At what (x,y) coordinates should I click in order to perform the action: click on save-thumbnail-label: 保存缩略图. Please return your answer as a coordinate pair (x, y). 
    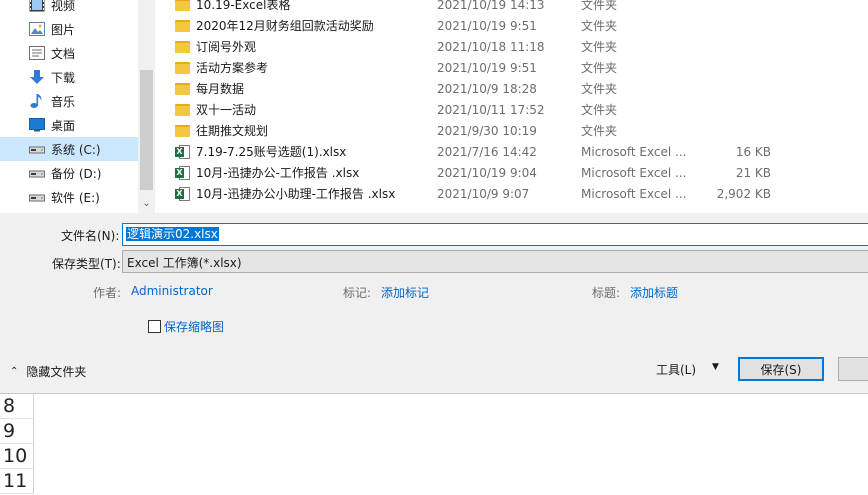
    Looking at the image, I should click on (194, 326).